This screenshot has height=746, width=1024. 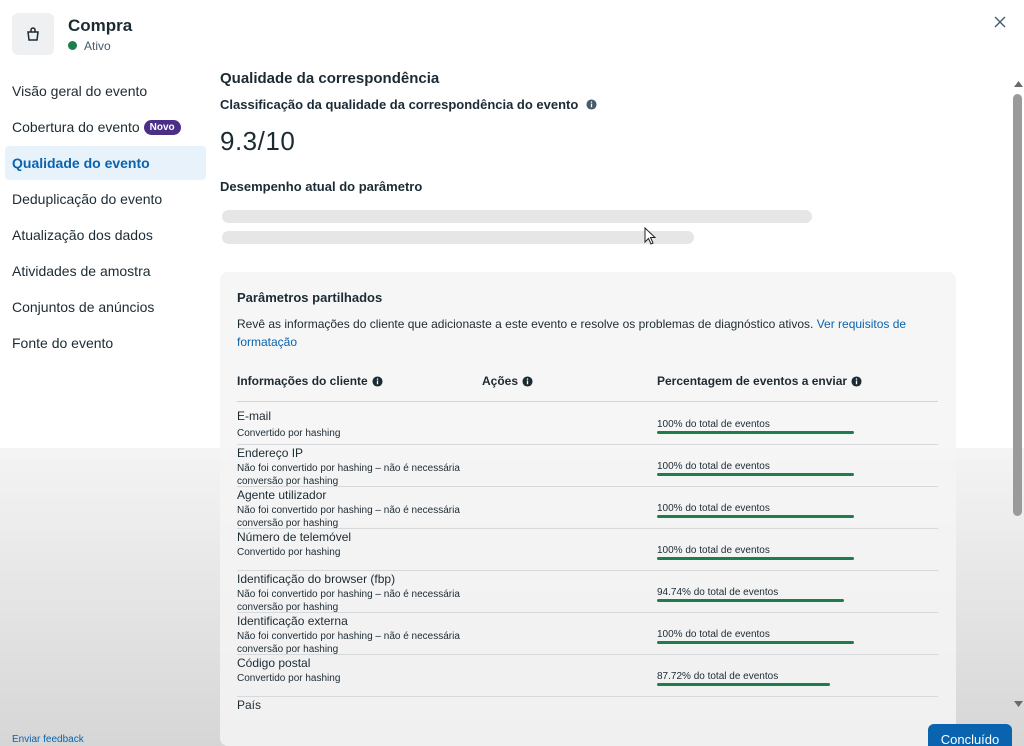 I want to click on status-label: Ativo, so click(x=97, y=45).